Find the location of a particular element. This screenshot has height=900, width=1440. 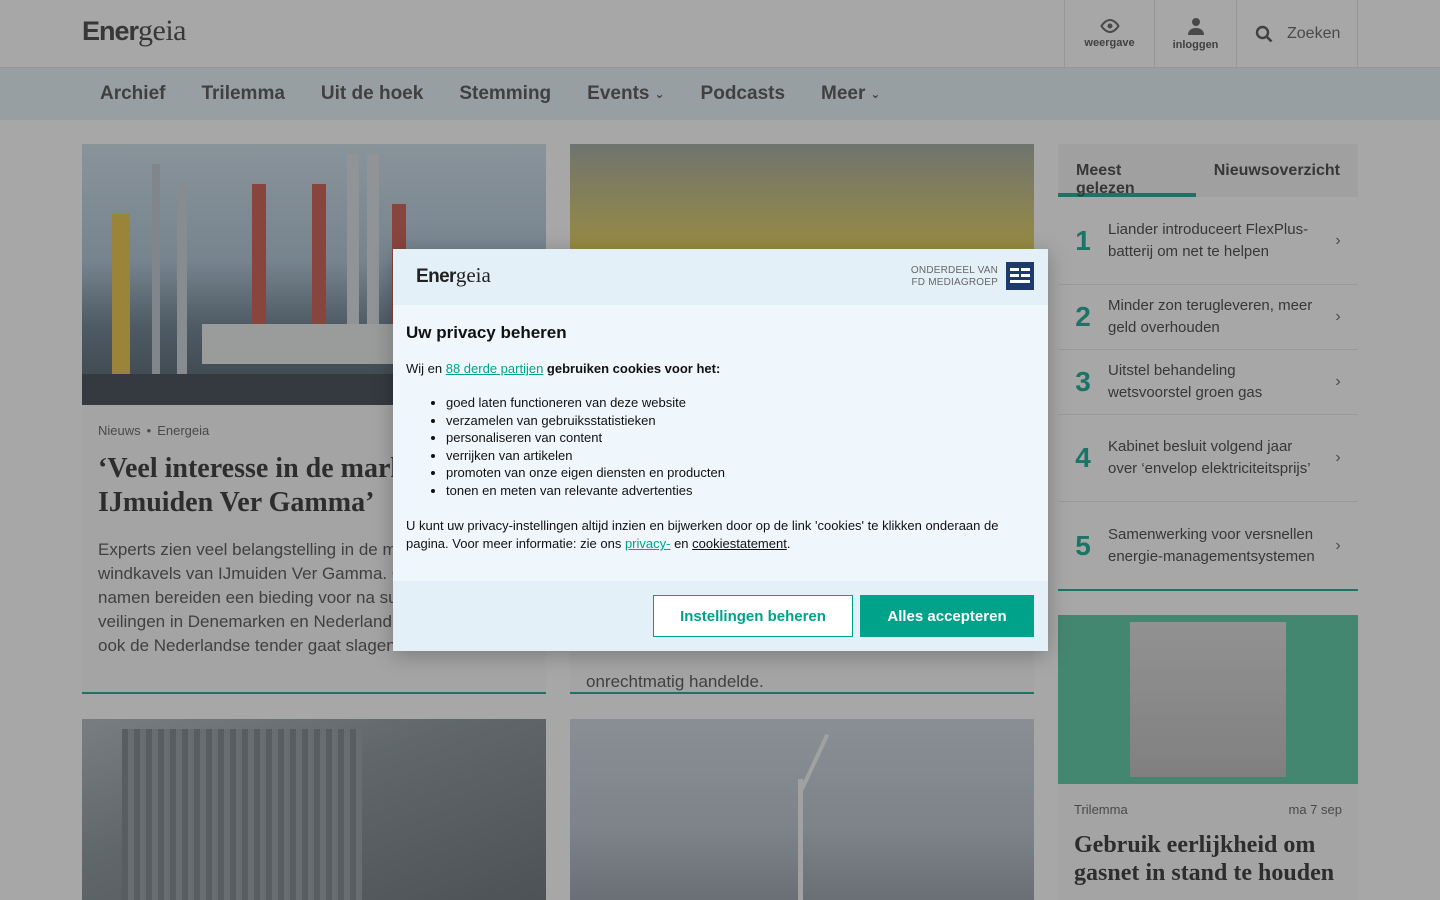

privacy-link: privacy- is located at coordinates (648, 543).